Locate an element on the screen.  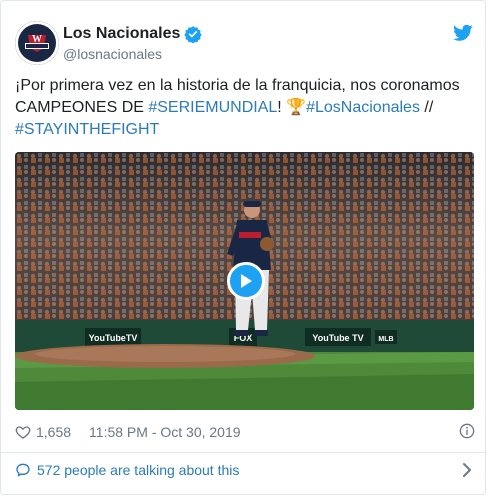
heart-icon is located at coordinates (23, 432).